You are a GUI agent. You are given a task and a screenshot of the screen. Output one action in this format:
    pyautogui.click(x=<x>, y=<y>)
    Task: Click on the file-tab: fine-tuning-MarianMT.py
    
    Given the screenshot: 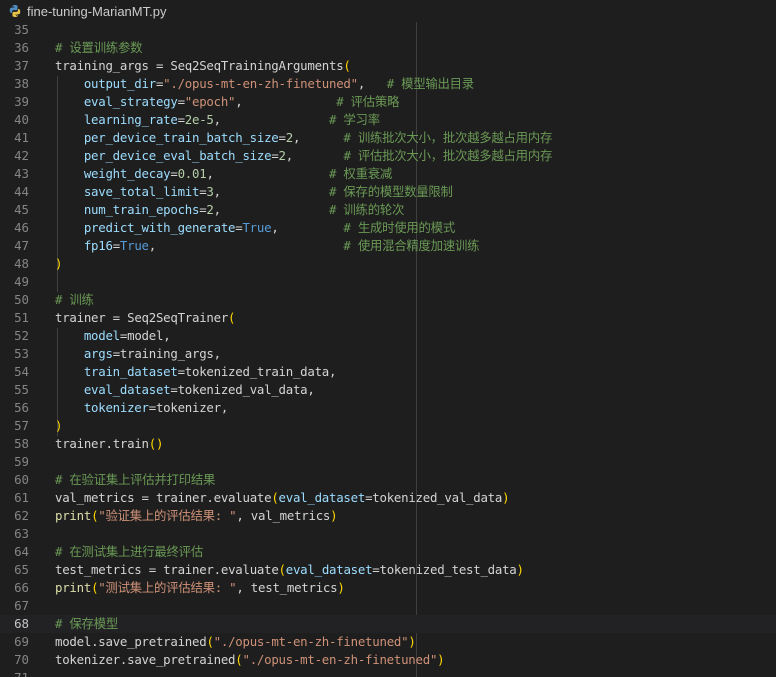 What is the action you would take?
    pyautogui.click(x=83, y=11)
    